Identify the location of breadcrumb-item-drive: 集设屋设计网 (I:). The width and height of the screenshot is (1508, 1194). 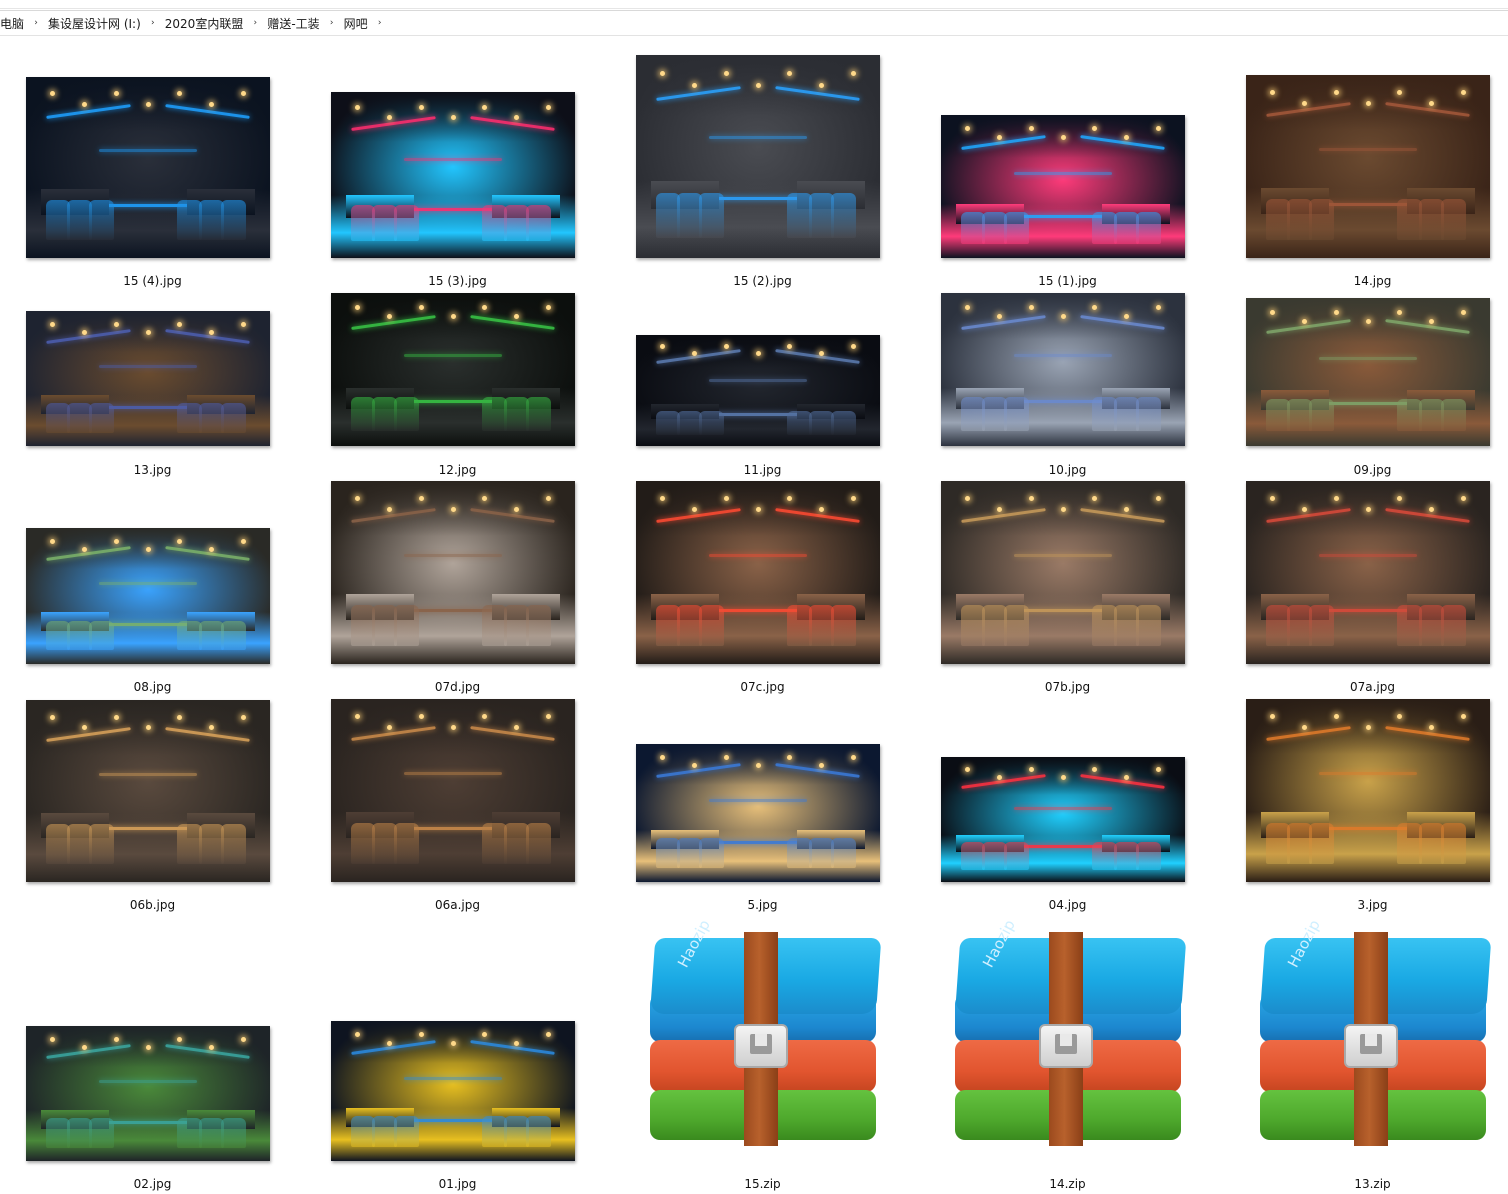
(94, 23).